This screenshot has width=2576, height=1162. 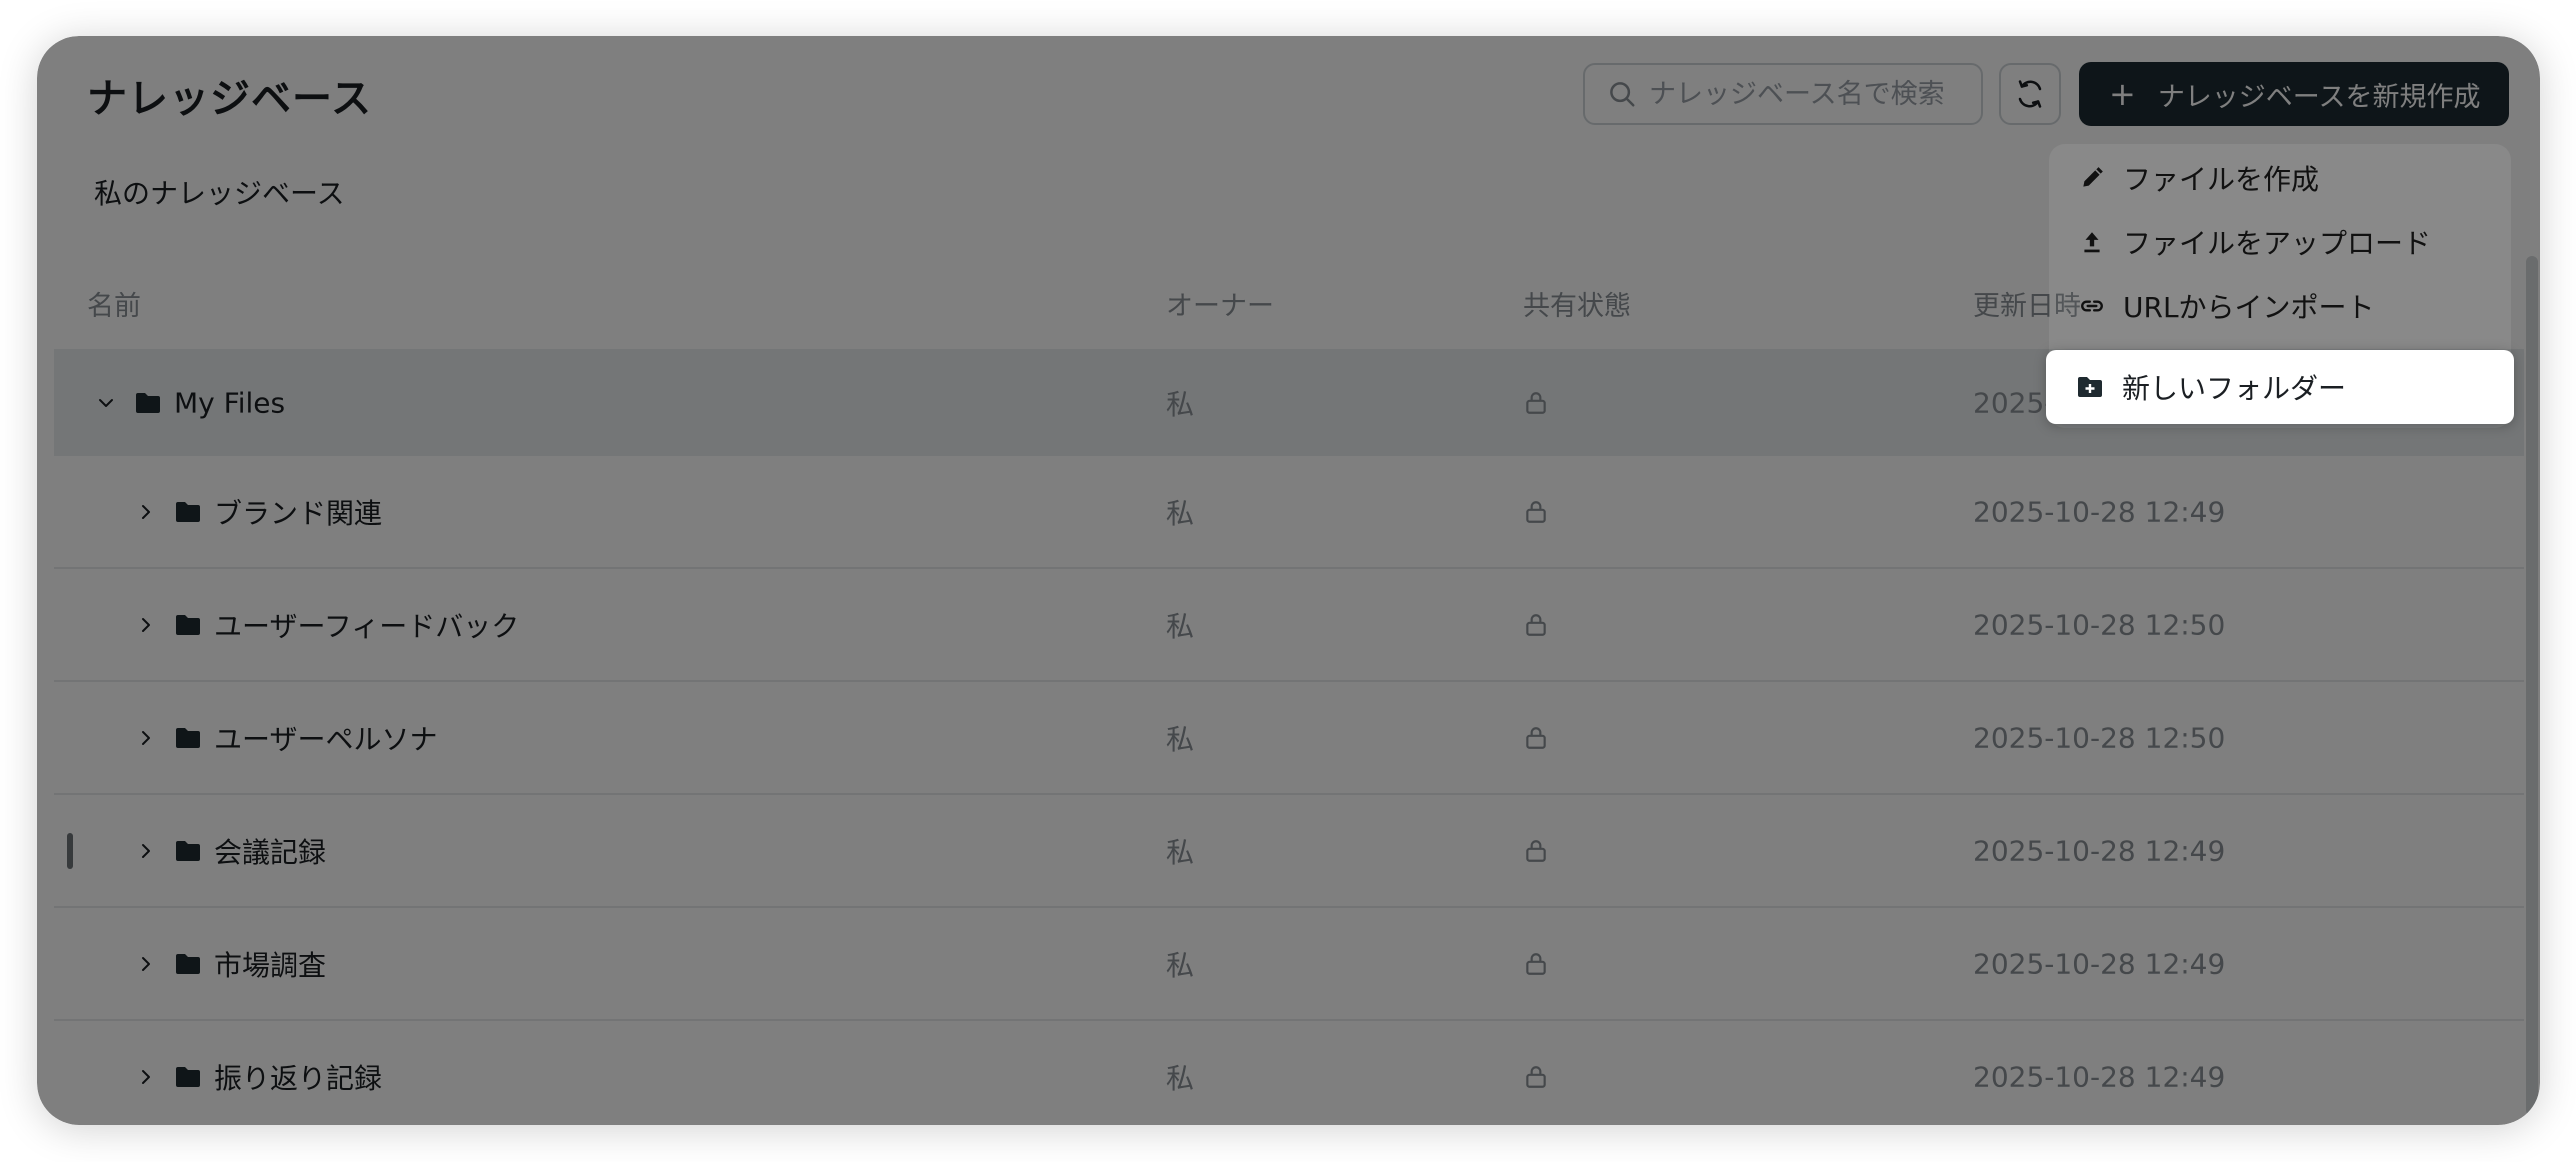 I want to click on menu-item-label: URLからインポート, so click(x=2249, y=307).